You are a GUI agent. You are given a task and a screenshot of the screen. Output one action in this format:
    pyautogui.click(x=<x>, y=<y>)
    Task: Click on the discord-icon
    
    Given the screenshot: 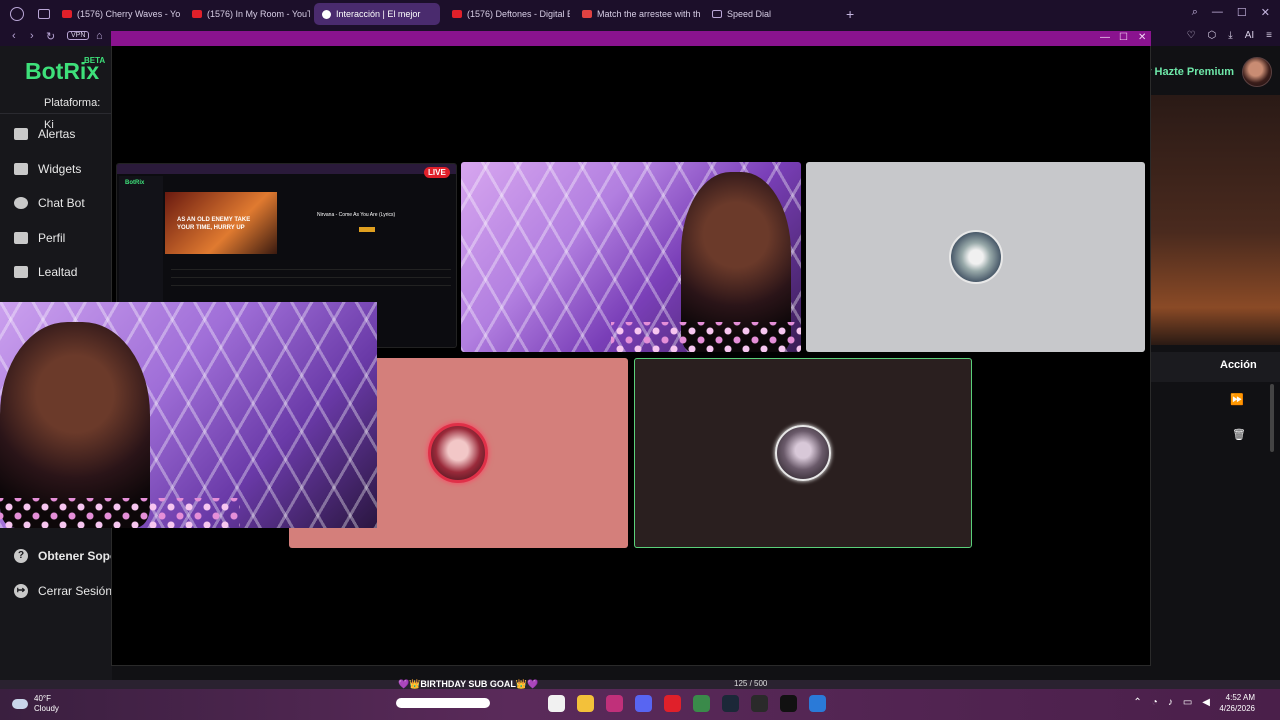 What is the action you would take?
    pyautogui.click(x=643, y=703)
    